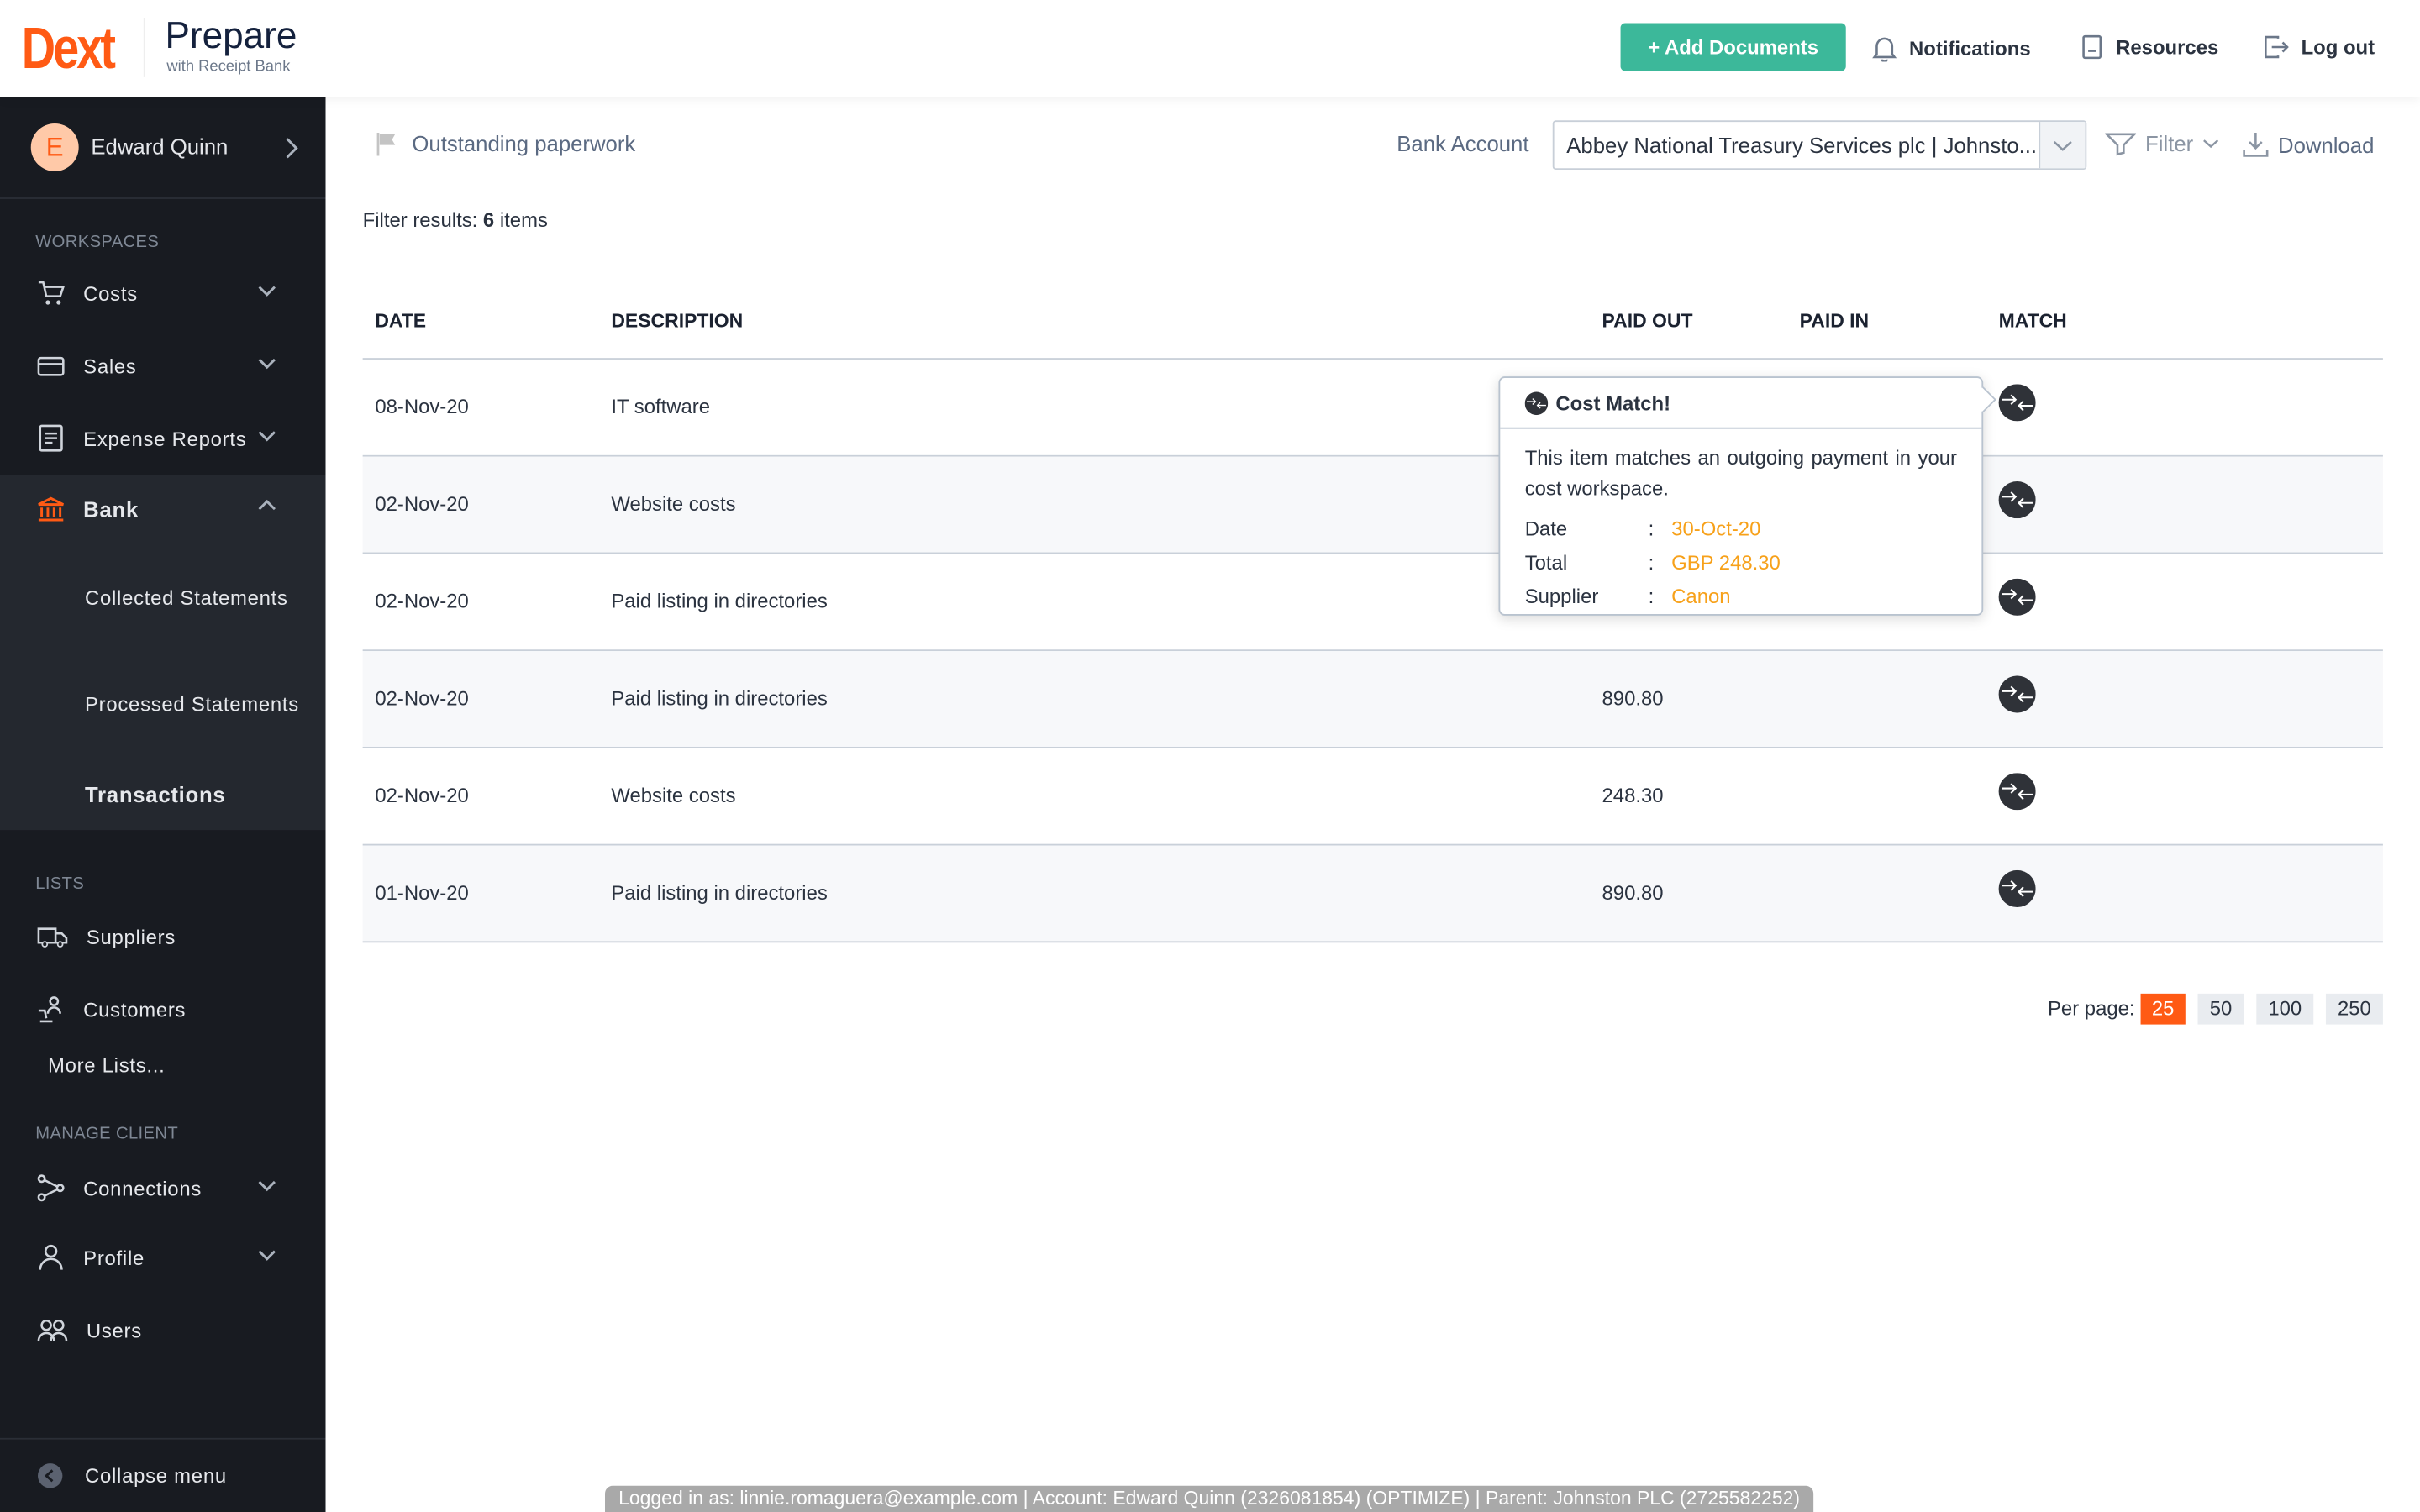 This screenshot has width=2420, height=1512. Describe the element at coordinates (2338, 47) in the screenshot. I see `logout-label: Log out` at that location.